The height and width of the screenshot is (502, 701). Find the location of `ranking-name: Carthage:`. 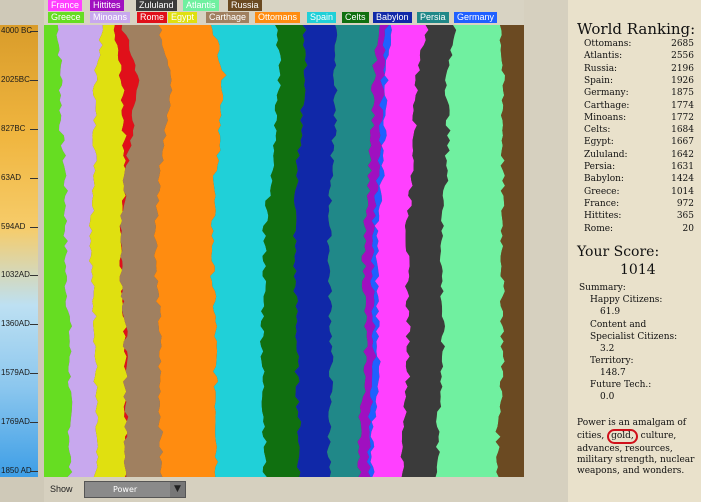

ranking-name: Carthage: is located at coordinates (607, 105).